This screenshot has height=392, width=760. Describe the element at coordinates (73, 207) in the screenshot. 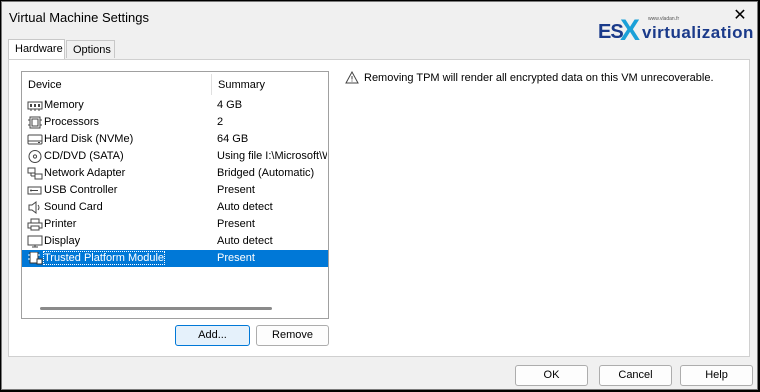

I see `device-name: Sound Card` at that location.